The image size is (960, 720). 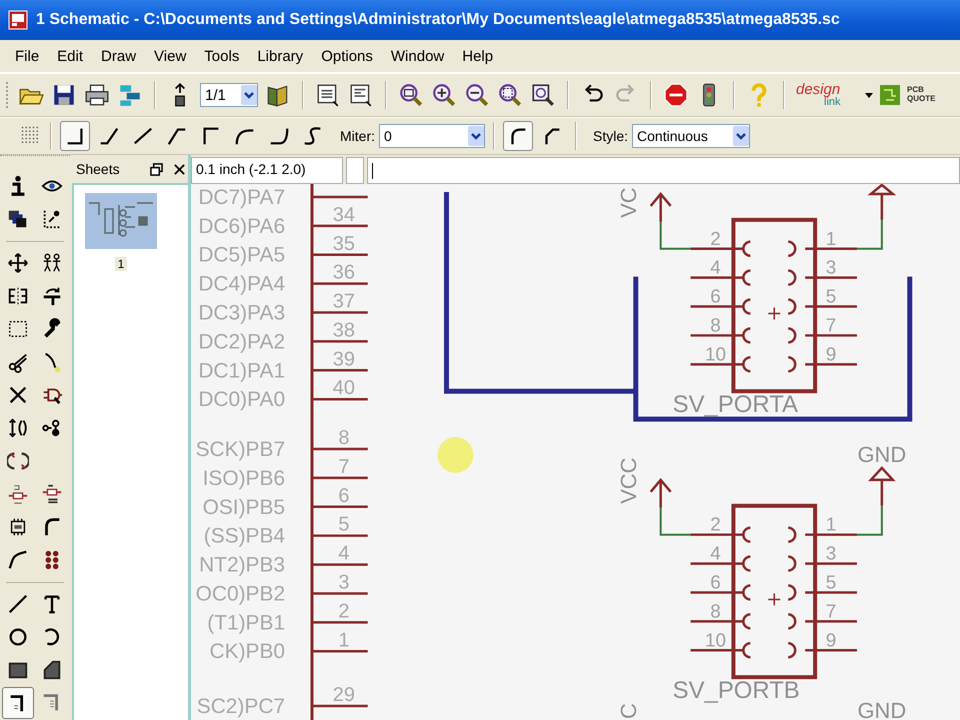 What do you see at coordinates (18, 604) in the screenshot?
I see `line-icon` at bounding box center [18, 604].